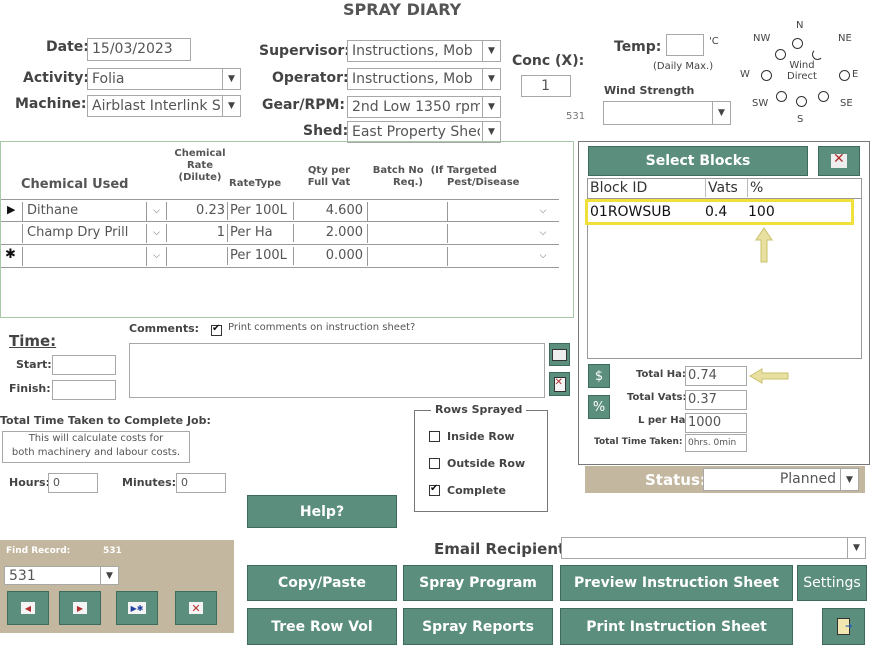 Image resolution: width=885 pixels, height=661 pixels. What do you see at coordinates (38, 551) in the screenshot?
I see `find-record-label: Find Record:` at bounding box center [38, 551].